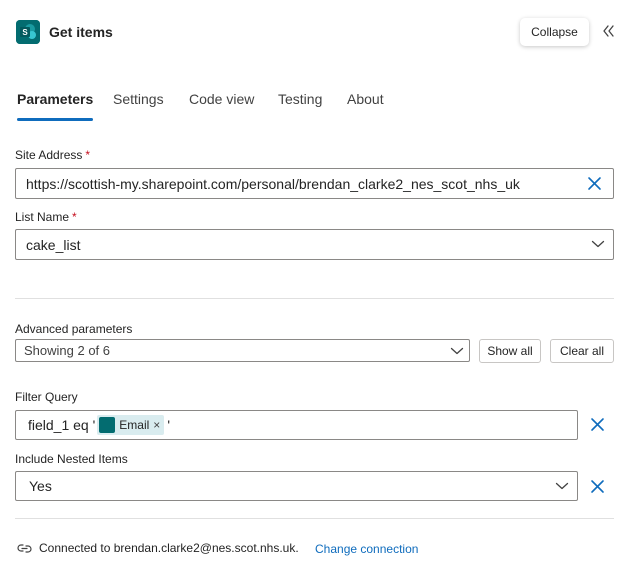 The width and height of the screenshot is (622, 580). What do you see at coordinates (53, 244) in the screenshot?
I see `list-name-value: cake_list` at bounding box center [53, 244].